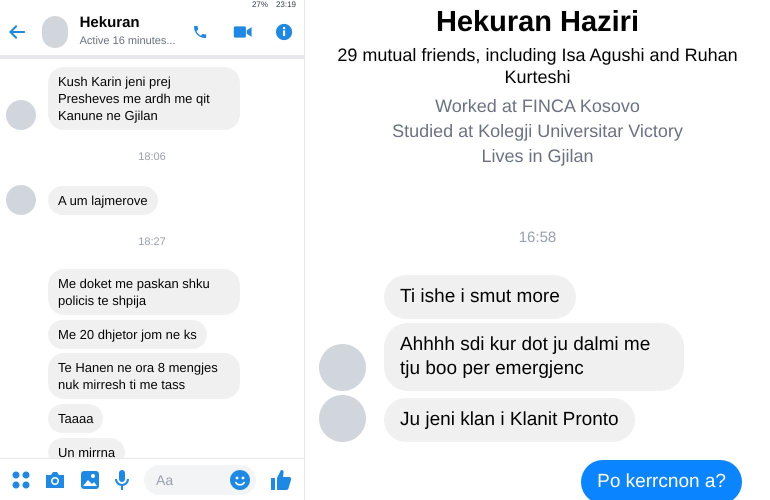 The image size is (770, 500). I want to click on received-message: Ahhhh sdi kur dot ju dalmi me tju boo per emergjenc, so click(534, 356).